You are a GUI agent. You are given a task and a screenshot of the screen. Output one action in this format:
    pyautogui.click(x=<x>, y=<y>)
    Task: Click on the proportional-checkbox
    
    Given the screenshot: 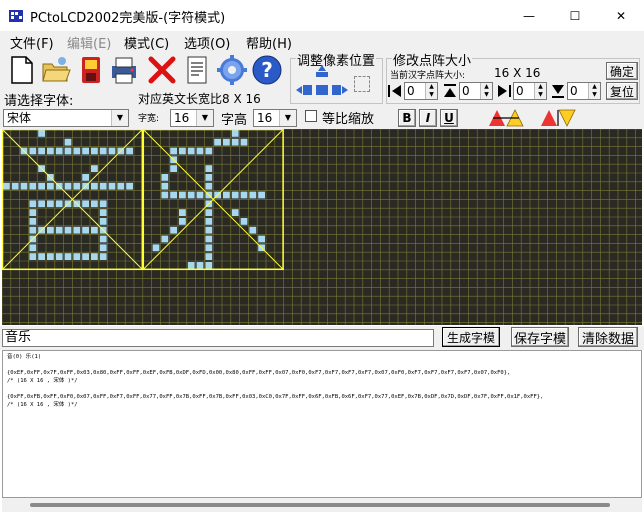 What is the action you would take?
    pyautogui.click(x=311, y=116)
    